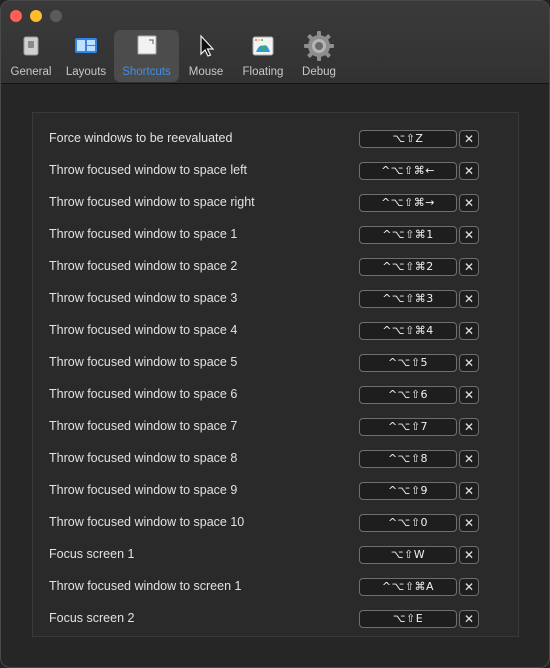 The image size is (550, 668). I want to click on shortcut-label: Throw focused window to space left, so click(148, 170).